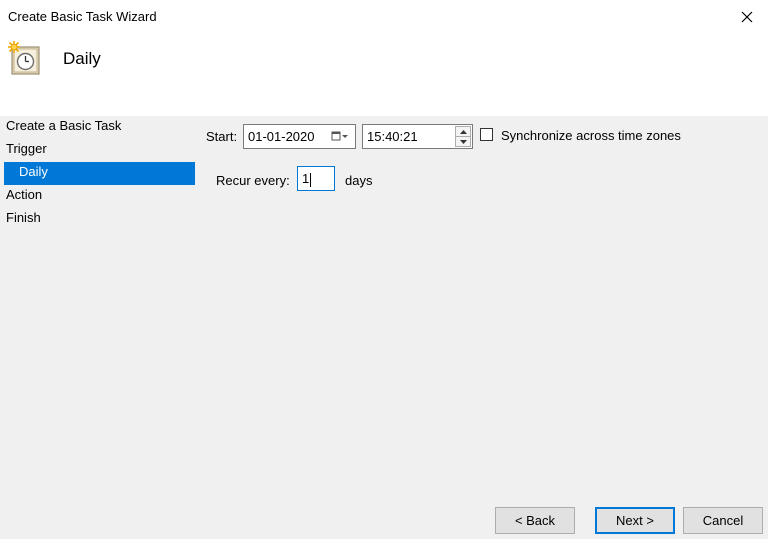 This screenshot has height=539, width=768. Describe the element at coordinates (535, 520) in the screenshot. I see `back-button: < Back` at that location.